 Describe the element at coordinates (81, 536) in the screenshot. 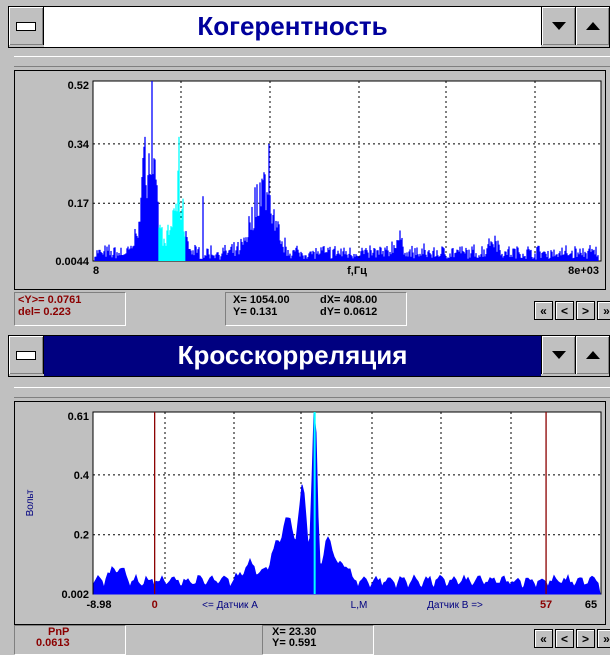

I see `y-tick-label: 0.2` at that location.